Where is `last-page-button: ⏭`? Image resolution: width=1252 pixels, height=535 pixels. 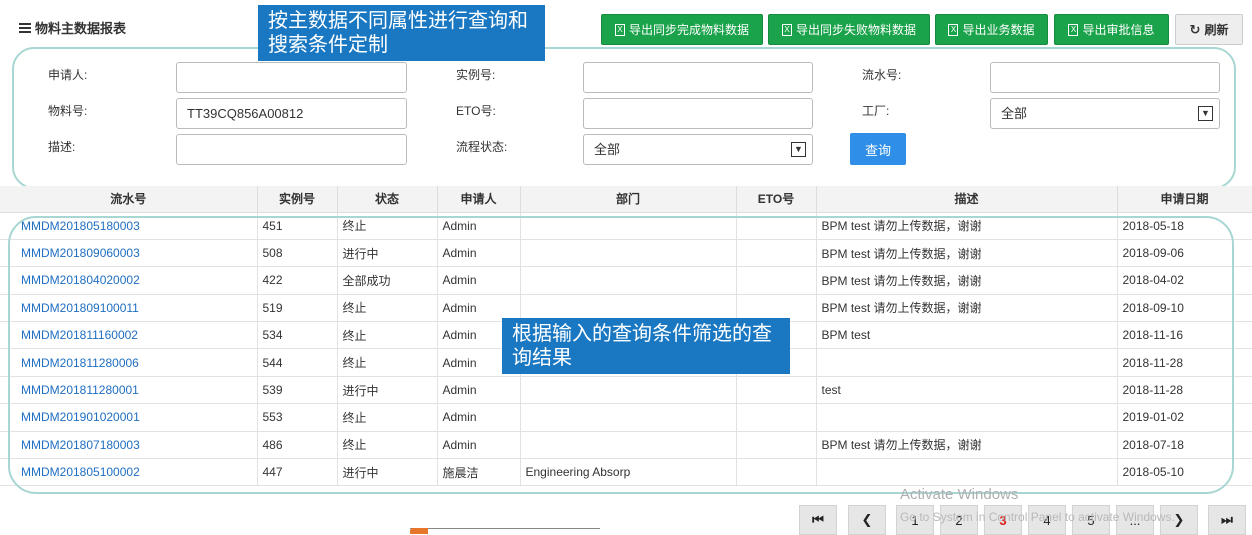 last-page-button: ⏭ is located at coordinates (1227, 520).